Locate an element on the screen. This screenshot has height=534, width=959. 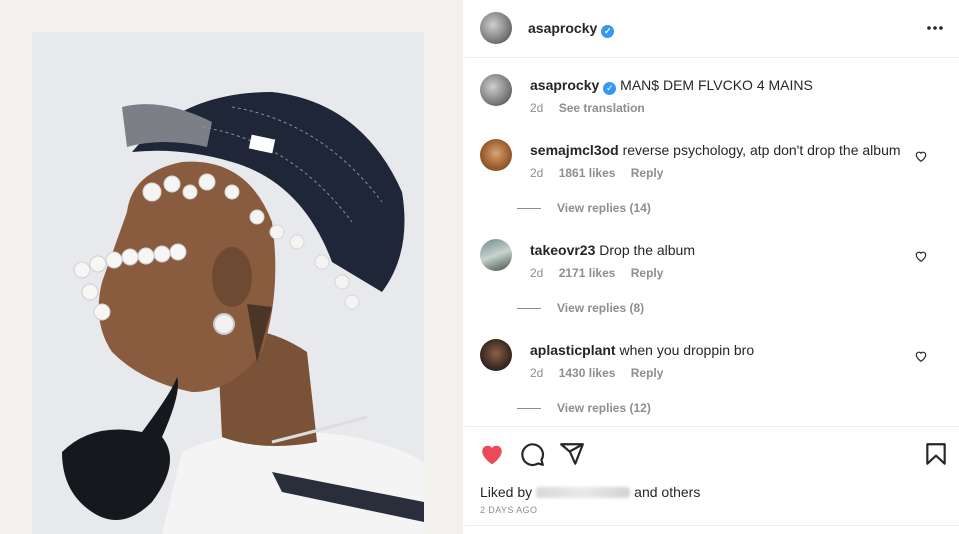
caption-meta: 2d See translation is located at coordinates (593, 108).